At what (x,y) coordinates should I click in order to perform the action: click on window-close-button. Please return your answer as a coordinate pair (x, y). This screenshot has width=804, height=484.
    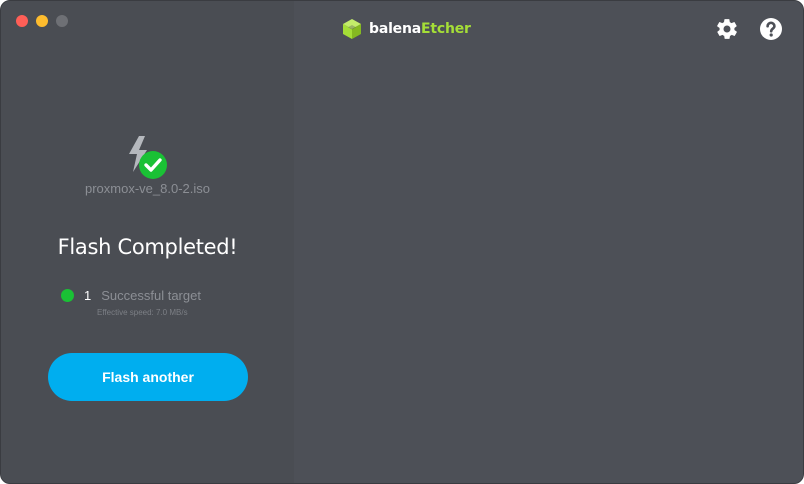
    Looking at the image, I should click on (22, 21).